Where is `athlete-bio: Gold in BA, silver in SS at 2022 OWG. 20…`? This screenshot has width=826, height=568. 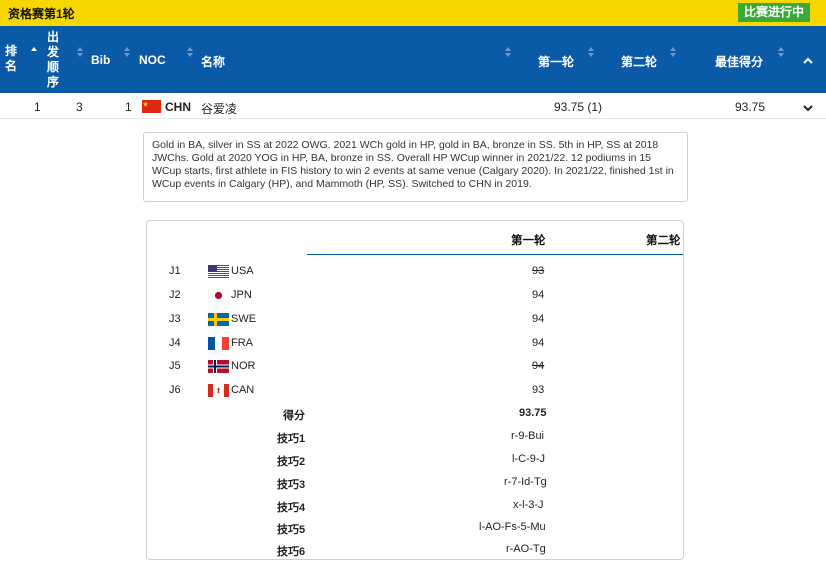 athlete-bio: Gold in BA, silver in SS at 2022 OWG. 20… is located at coordinates (415, 167).